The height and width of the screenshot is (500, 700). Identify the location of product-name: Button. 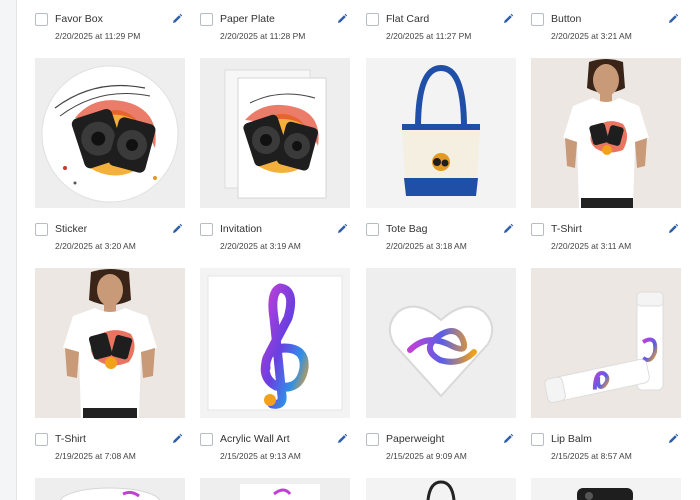
(566, 19).